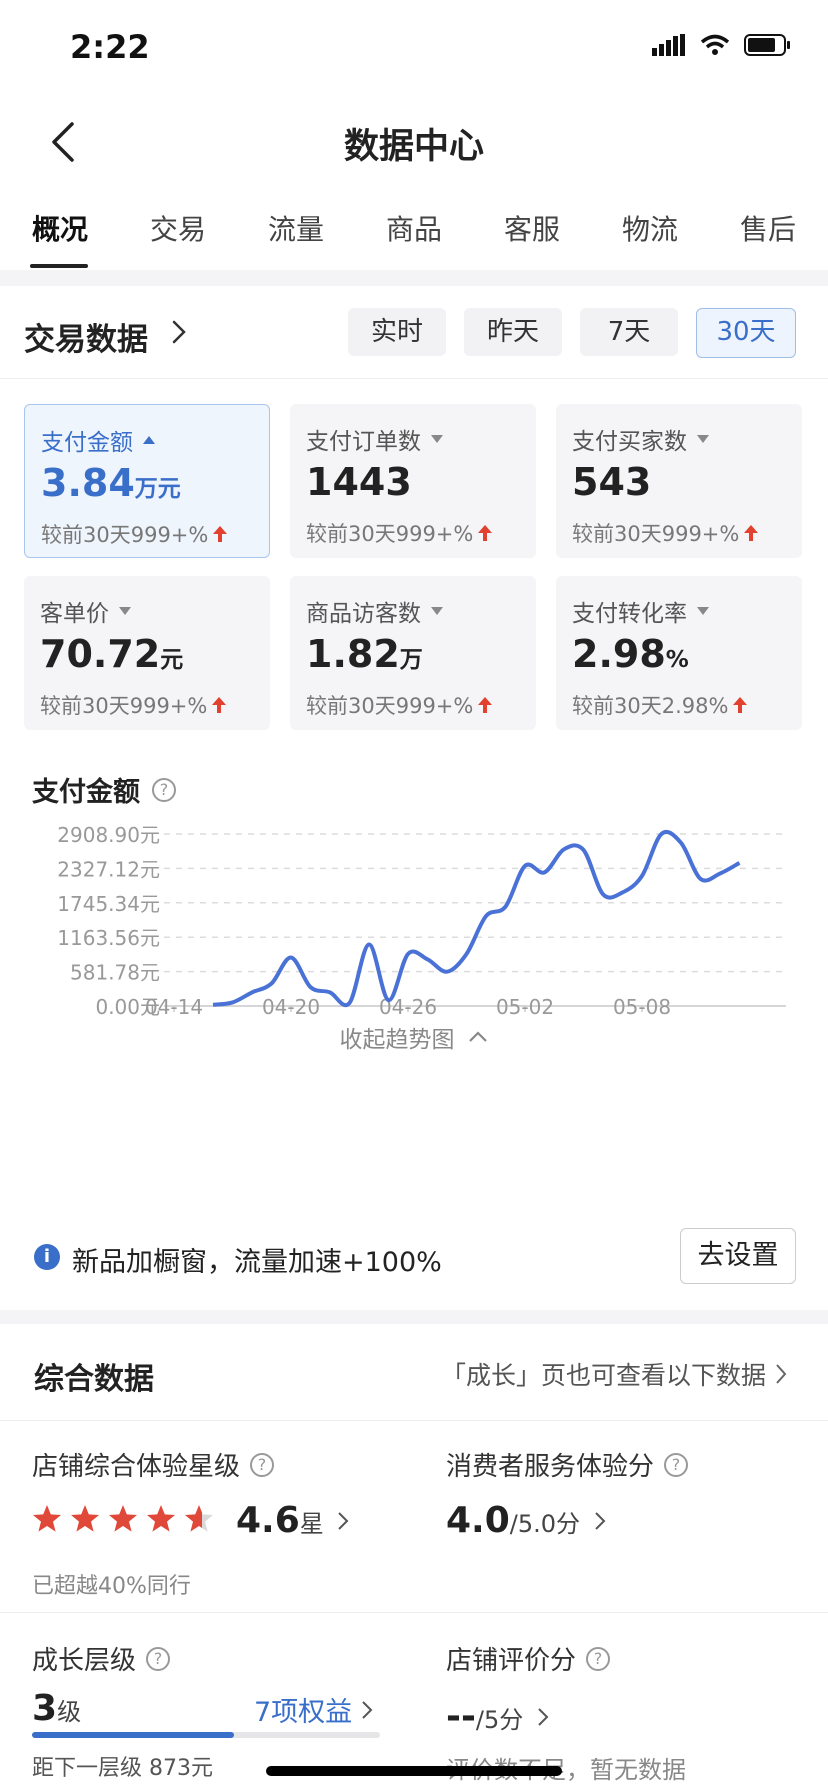 This screenshot has width=828, height=1792. What do you see at coordinates (174, 1005) in the screenshot?
I see `x-tick-label: 04-14` at bounding box center [174, 1005].